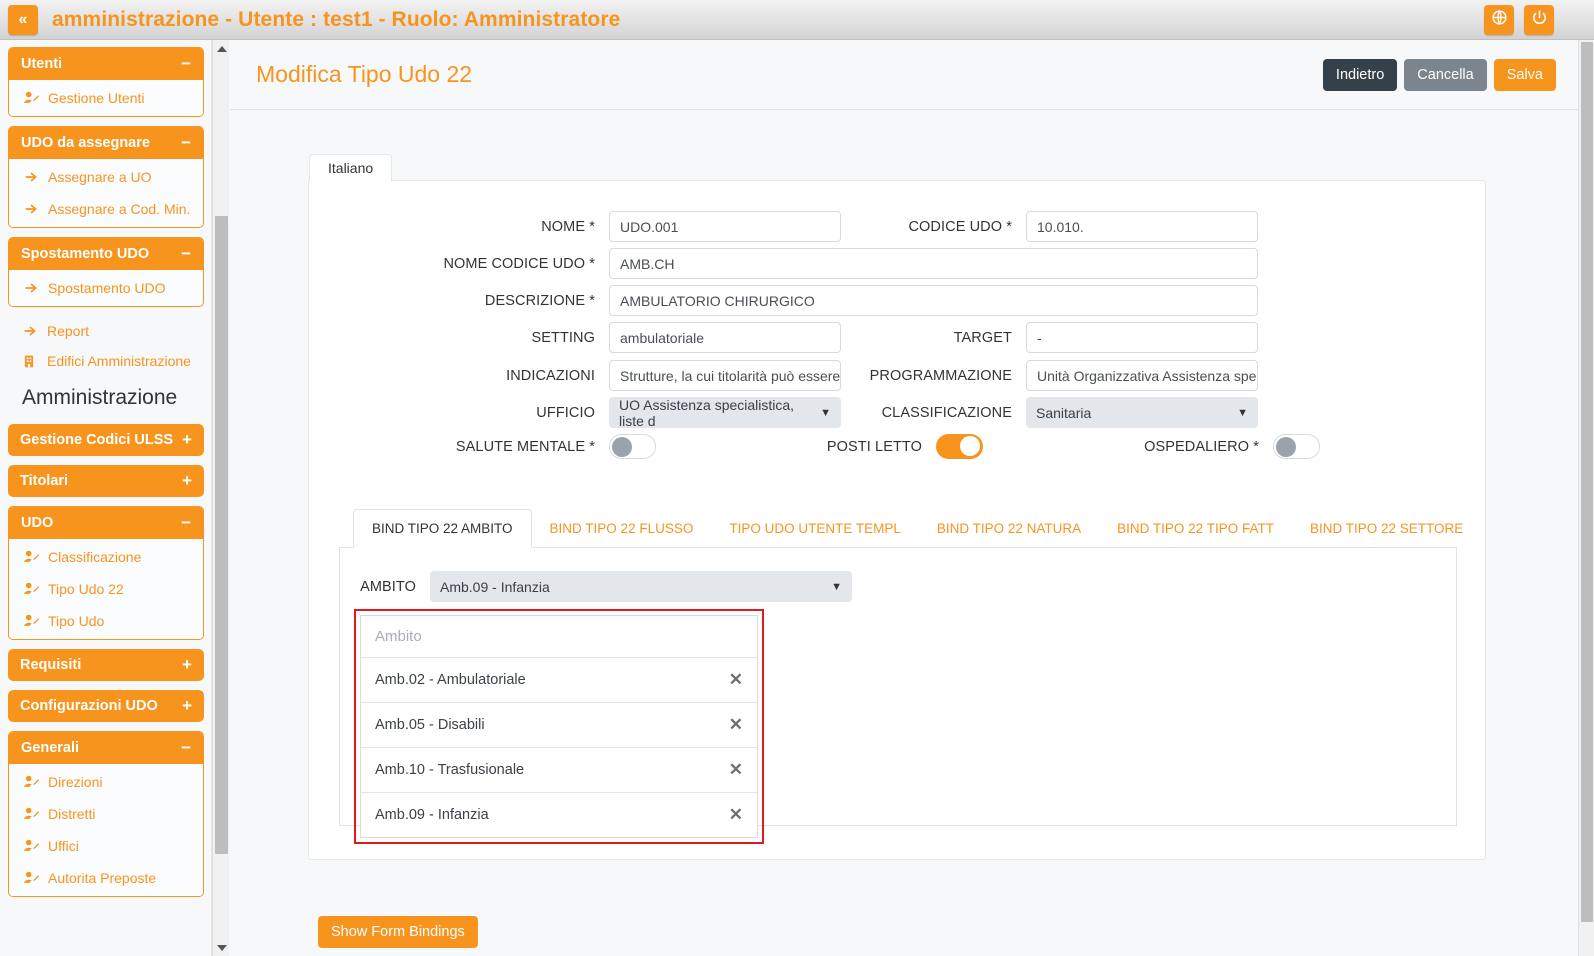  What do you see at coordinates (725, 413) in the screenshot?
I see `ufficio-select: UO Assistenza specialistica, liste d ▼` at bounding box center [725, 413].